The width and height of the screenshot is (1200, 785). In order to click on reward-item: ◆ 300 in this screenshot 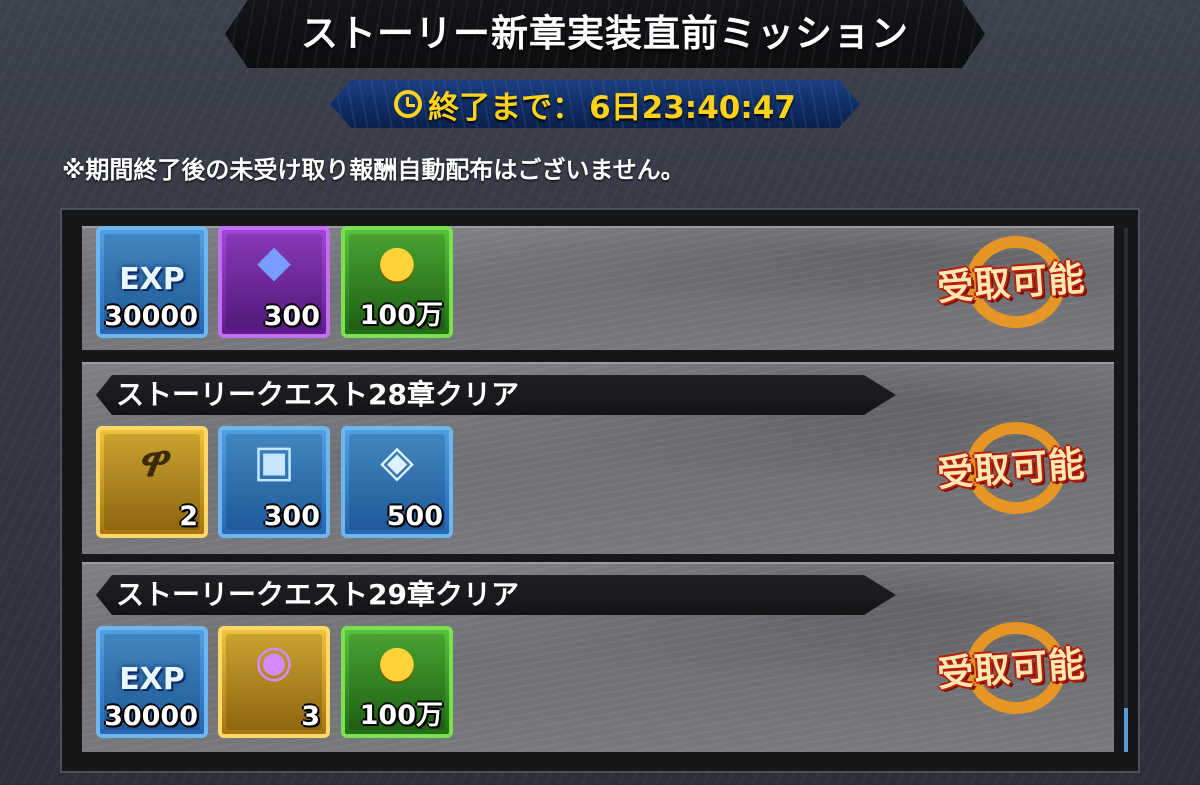, I will do `click(274, 282)`.